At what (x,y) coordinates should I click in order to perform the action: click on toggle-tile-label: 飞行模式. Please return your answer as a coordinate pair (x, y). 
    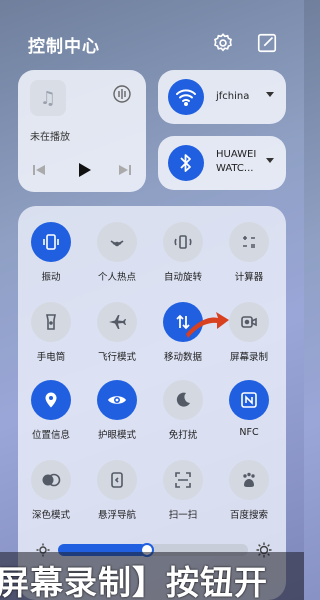
    Looking at the image, I should click on (116, 357).